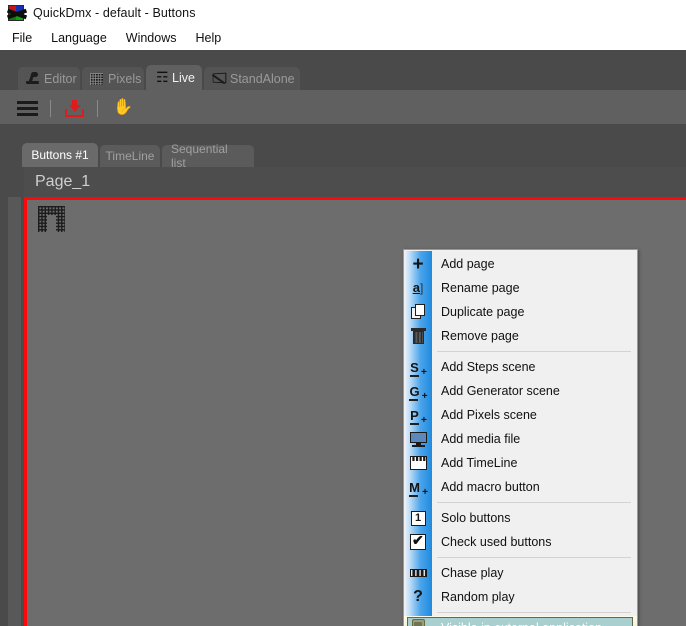  I want to click on button-placeholder-marker, so click(51, 219).